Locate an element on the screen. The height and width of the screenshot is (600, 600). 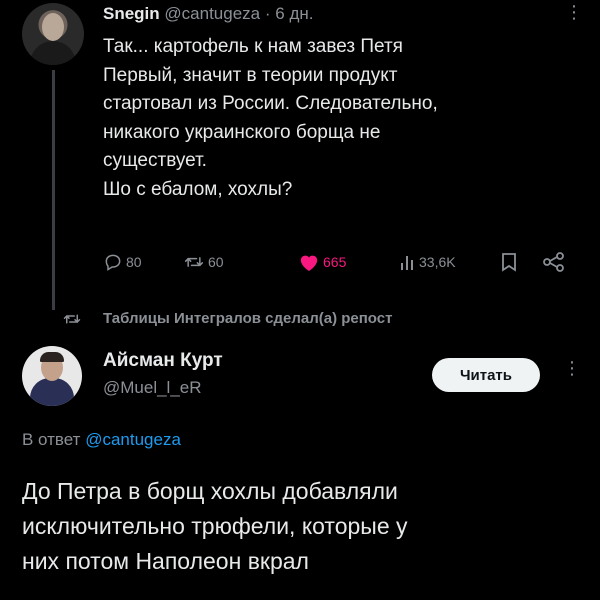
like-button: 665 is located at coordinates (322, 262).